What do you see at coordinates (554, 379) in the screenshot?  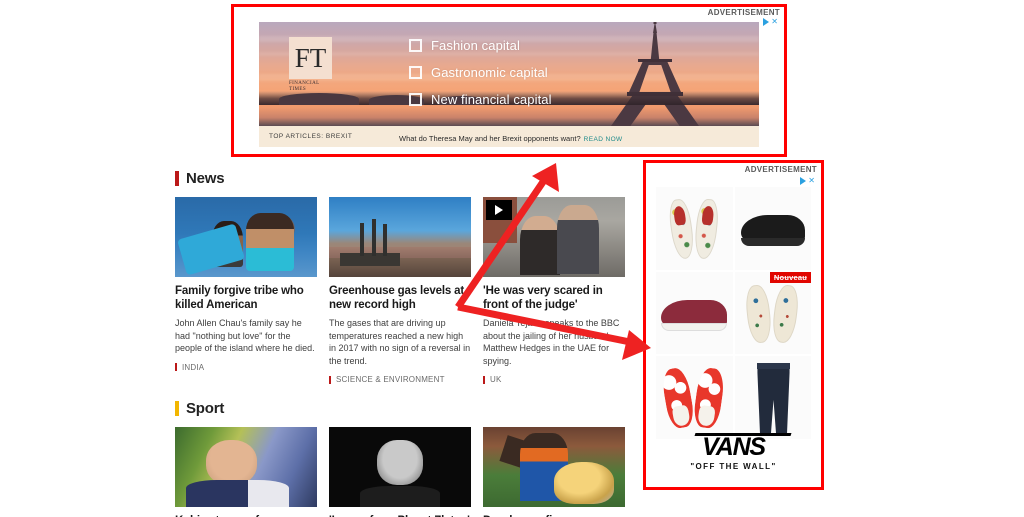 I see `article-category: UK` at bounding box center [554, 379].